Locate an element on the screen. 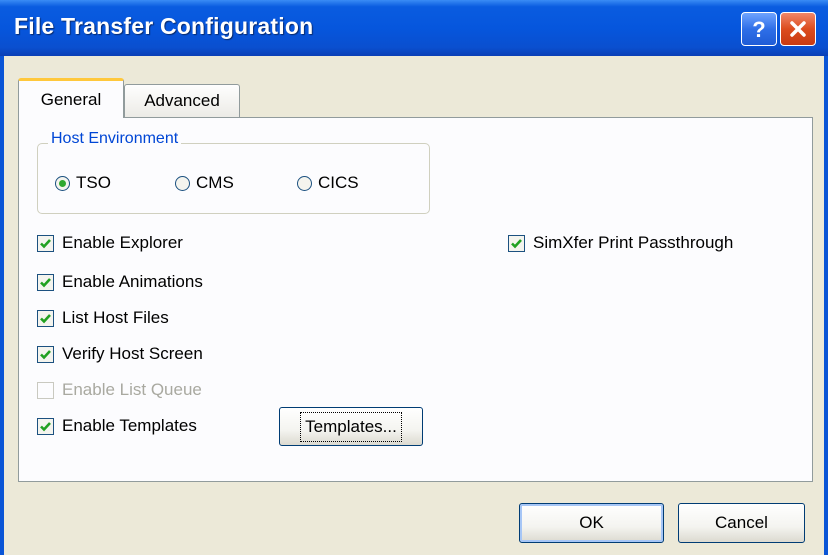  checkbox-enable-templates: Enable Templates is located at coordinates (117, 426).